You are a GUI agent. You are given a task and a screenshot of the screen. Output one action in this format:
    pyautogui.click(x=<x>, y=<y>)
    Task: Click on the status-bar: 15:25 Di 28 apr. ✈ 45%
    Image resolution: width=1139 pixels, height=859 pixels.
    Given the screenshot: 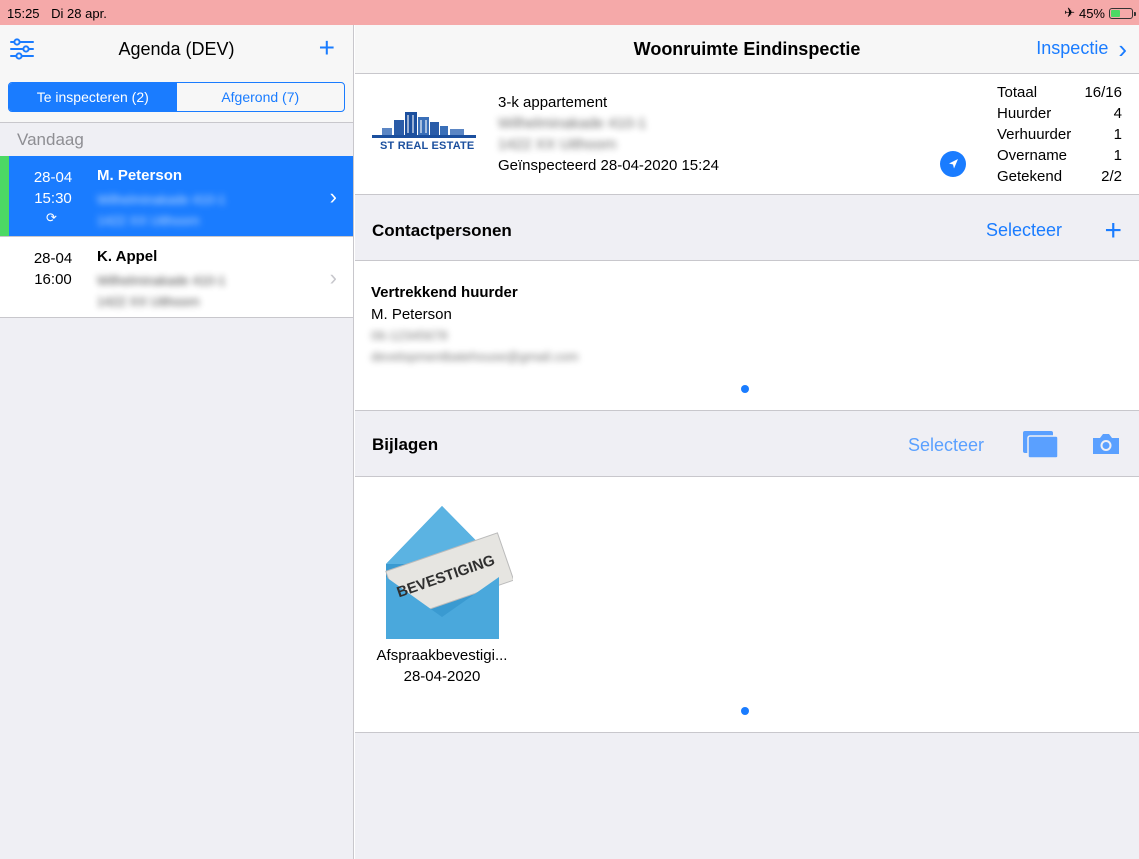 What is the action you would take?
    pyautogui.click(x=569, y=12)
    